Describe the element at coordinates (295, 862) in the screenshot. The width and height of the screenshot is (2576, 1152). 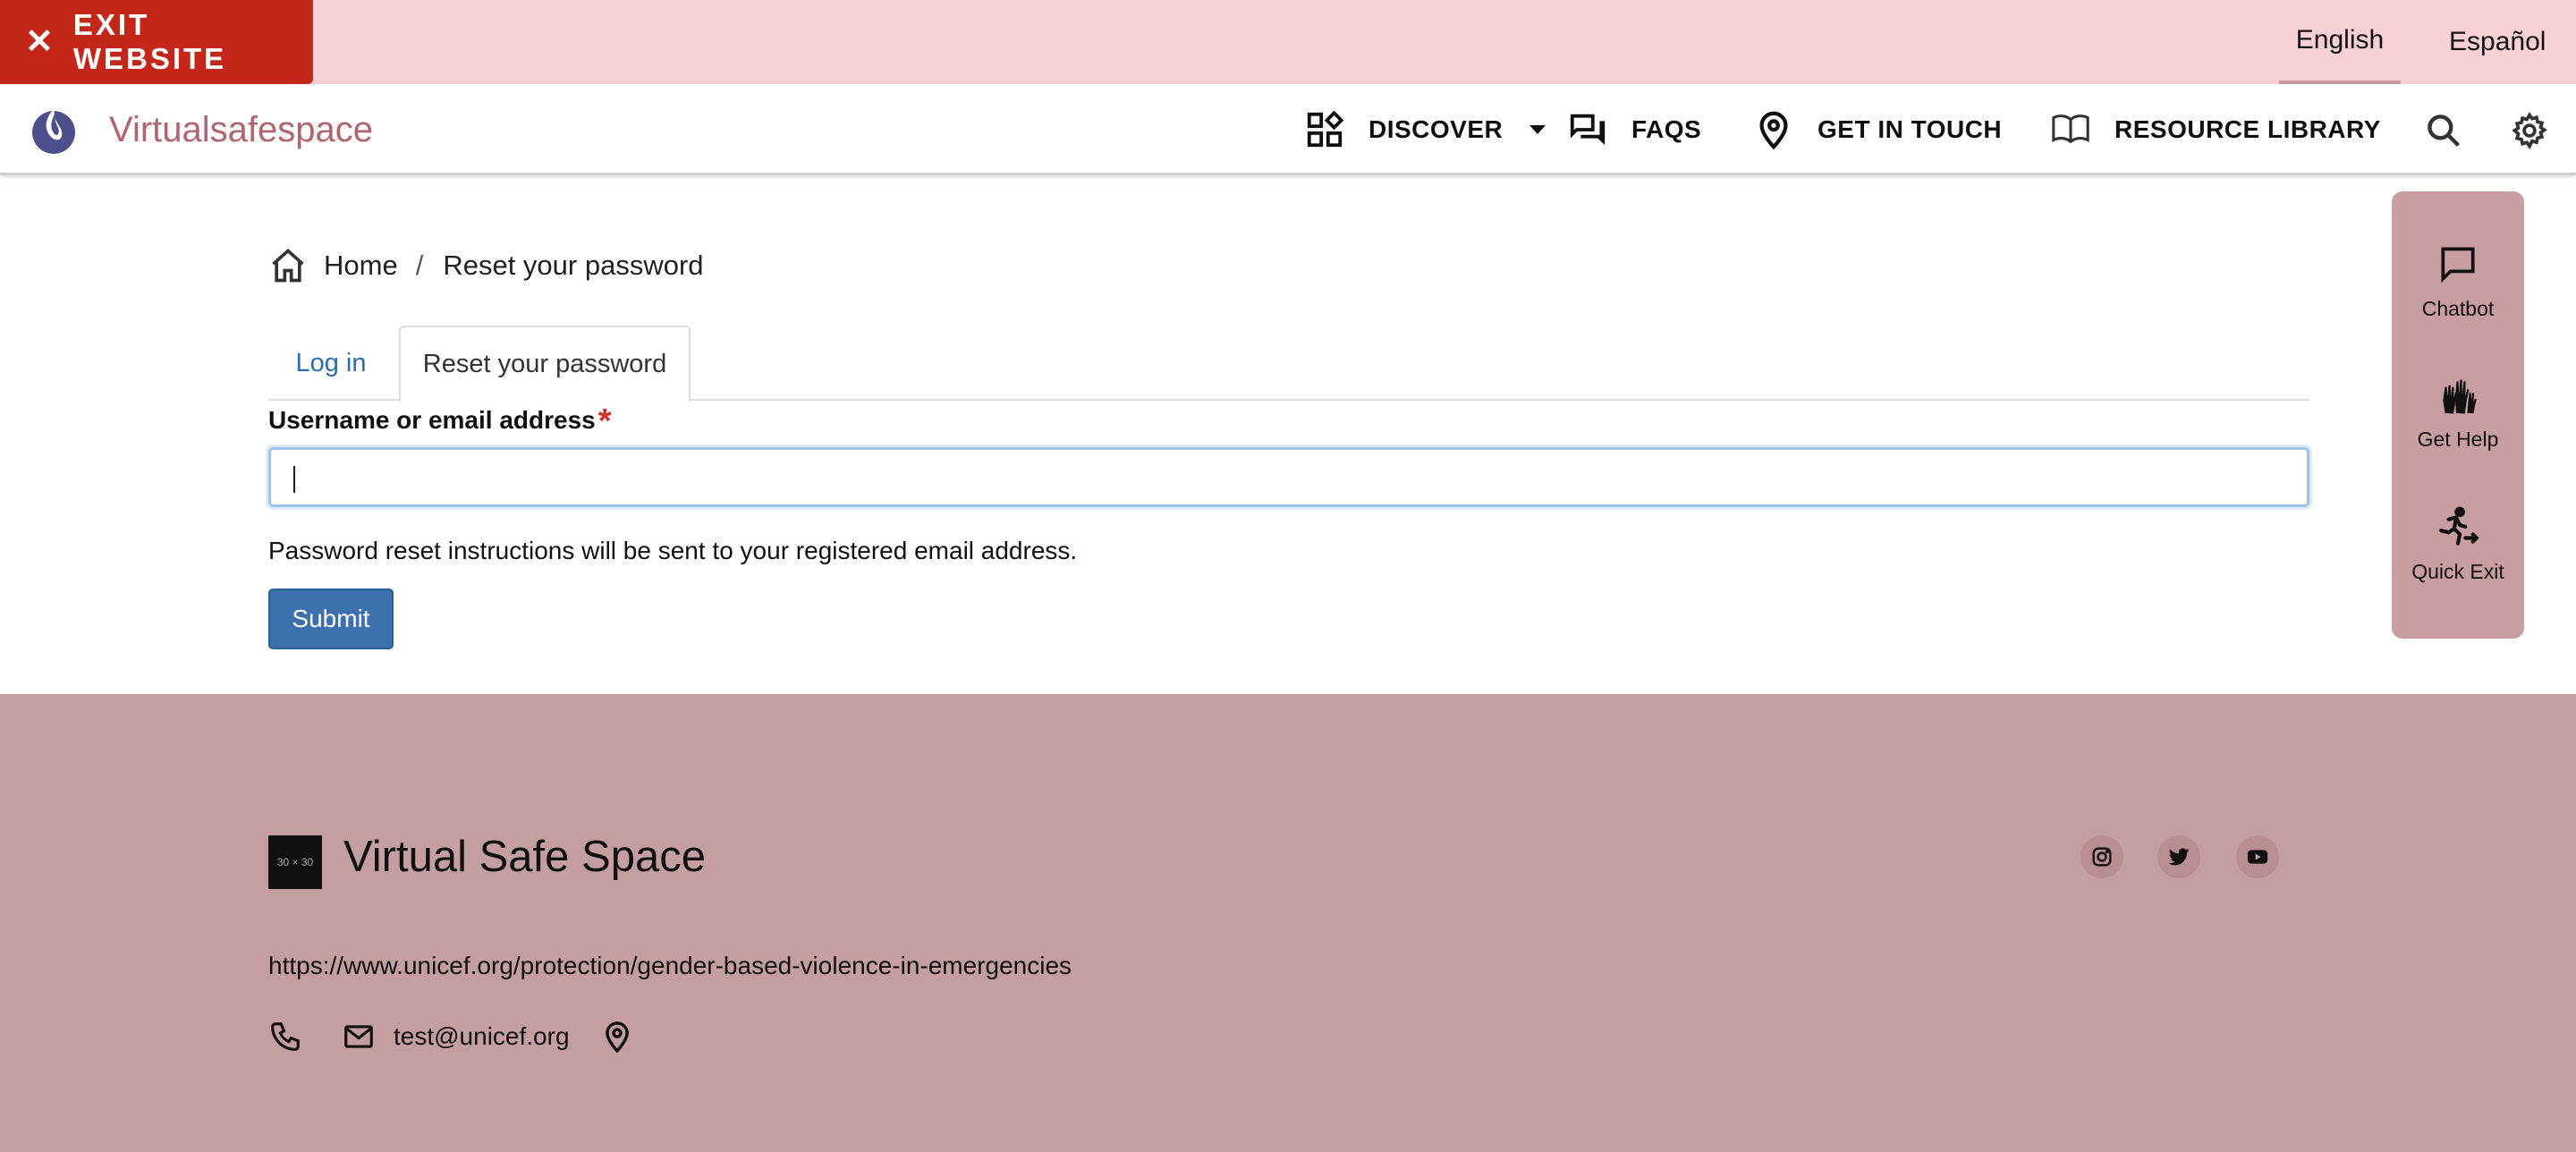
I see `footer-logo: 30 × 30` at that location.